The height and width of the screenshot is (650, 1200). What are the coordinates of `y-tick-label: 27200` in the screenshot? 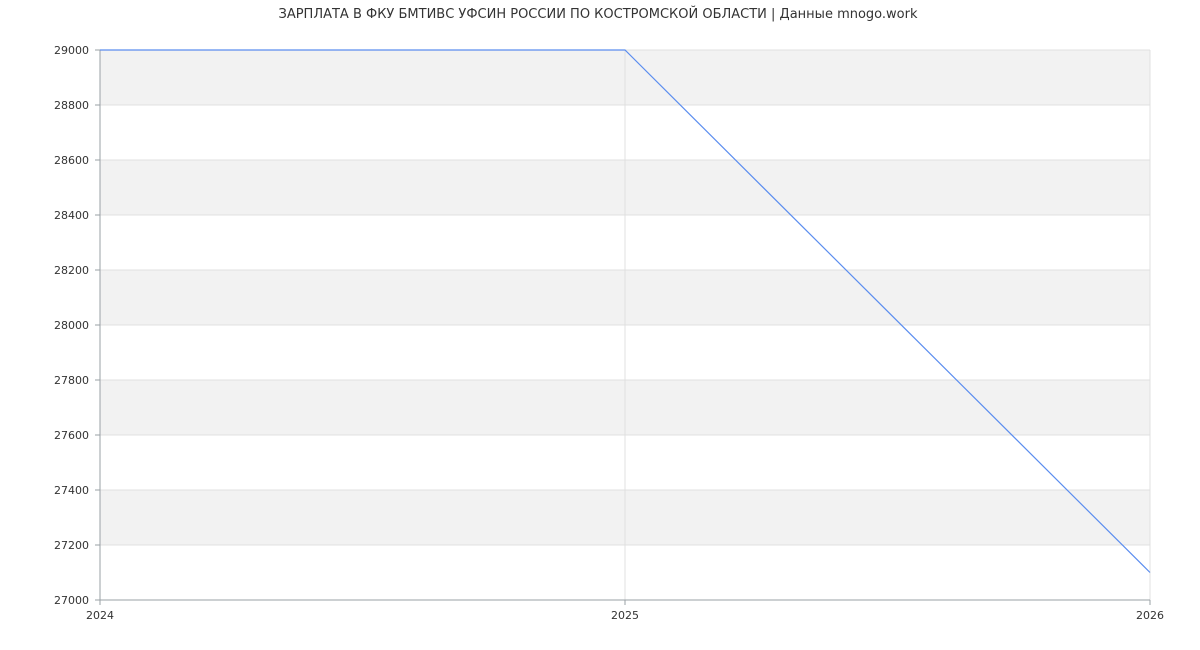 It's located at (71, 545).